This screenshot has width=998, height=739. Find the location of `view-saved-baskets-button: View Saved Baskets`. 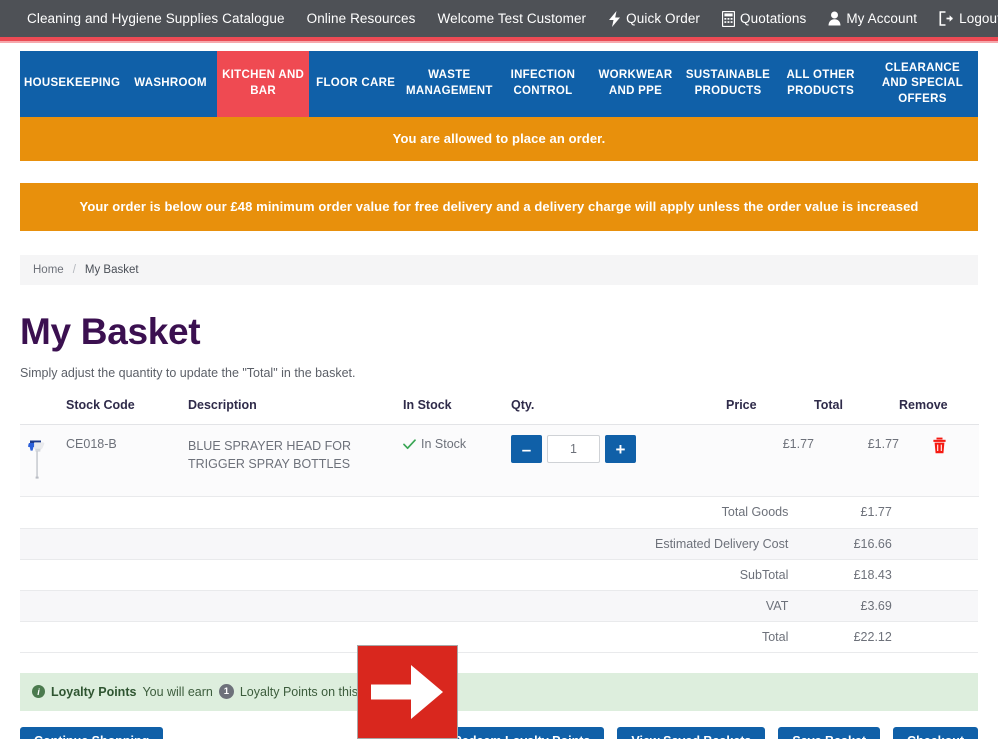

view-saved-baskets-button: View Saved Baskets is located at coordinates (691, 732).